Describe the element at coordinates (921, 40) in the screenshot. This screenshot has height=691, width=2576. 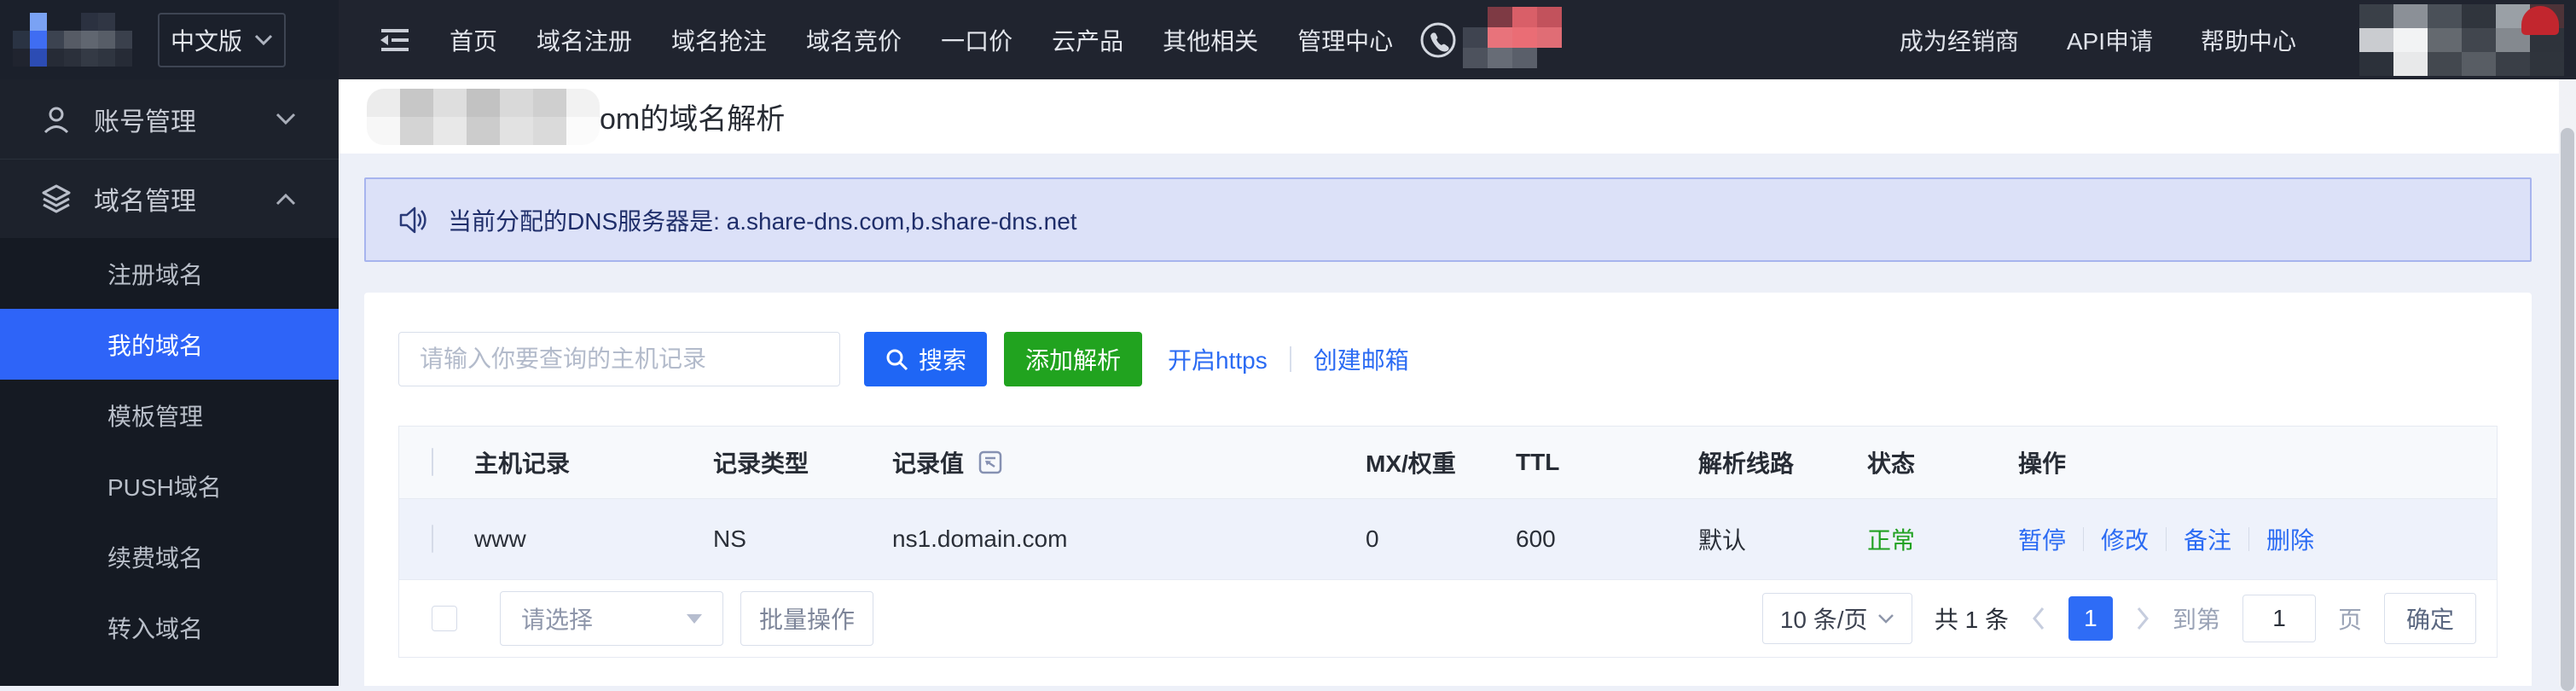
I see `main-nav: 首页 域名注册 域名抢注 域名竞价 一口价 云产品 其他相关 管理中心` at that location.